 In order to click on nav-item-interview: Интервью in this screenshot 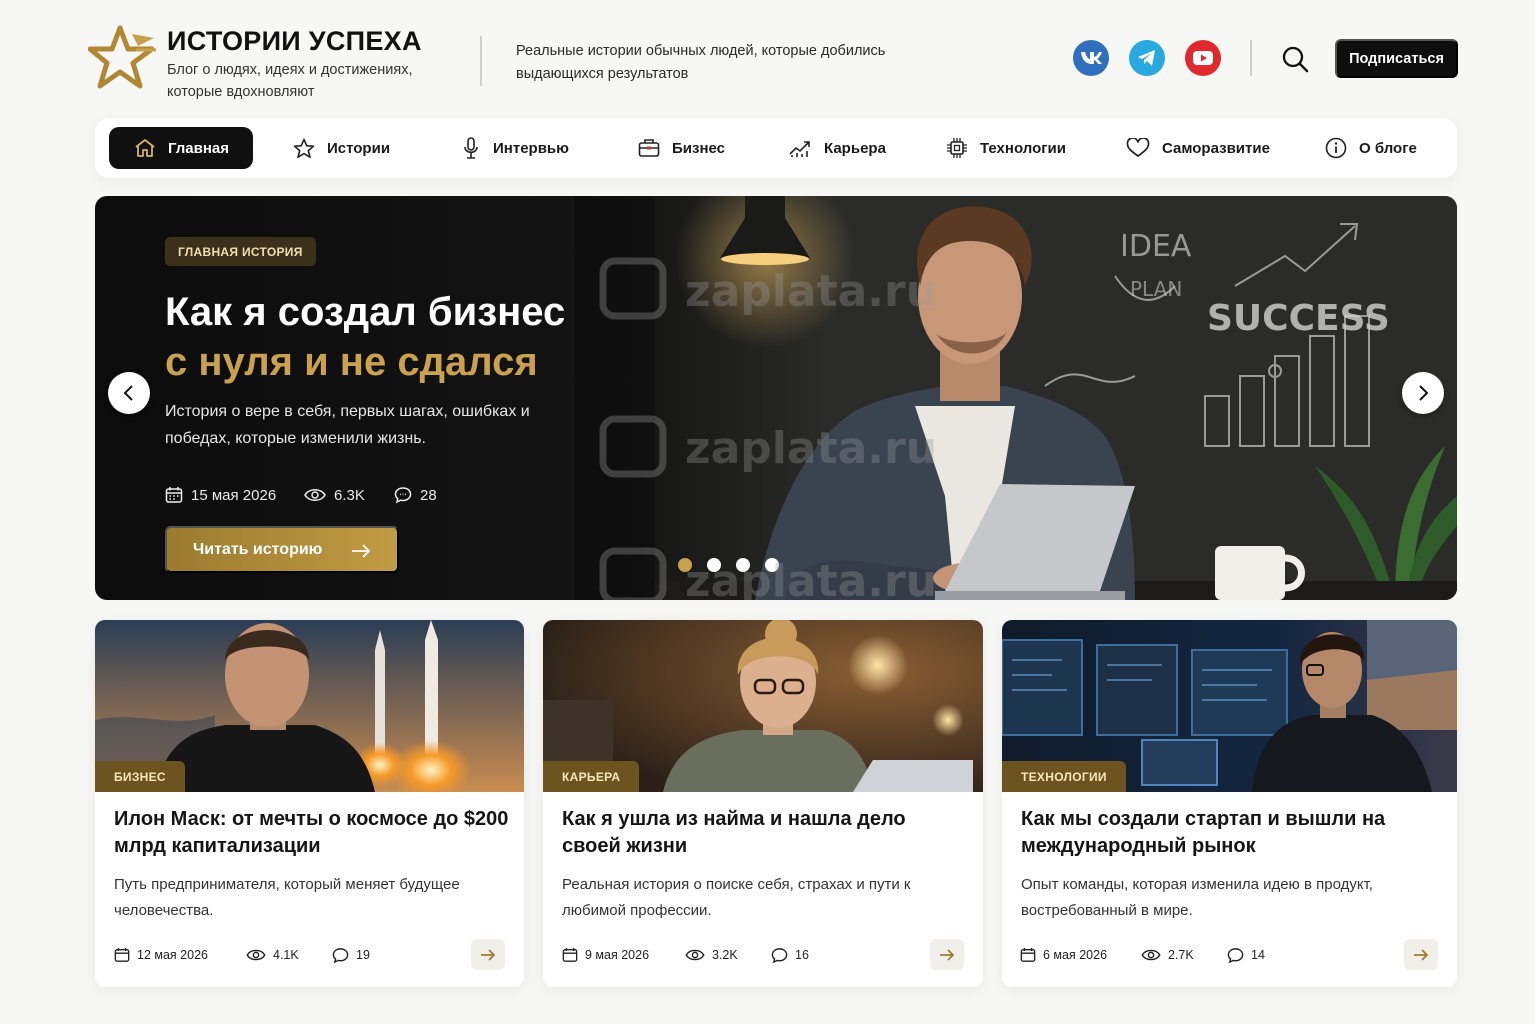, I will do `click(515, 148)`.